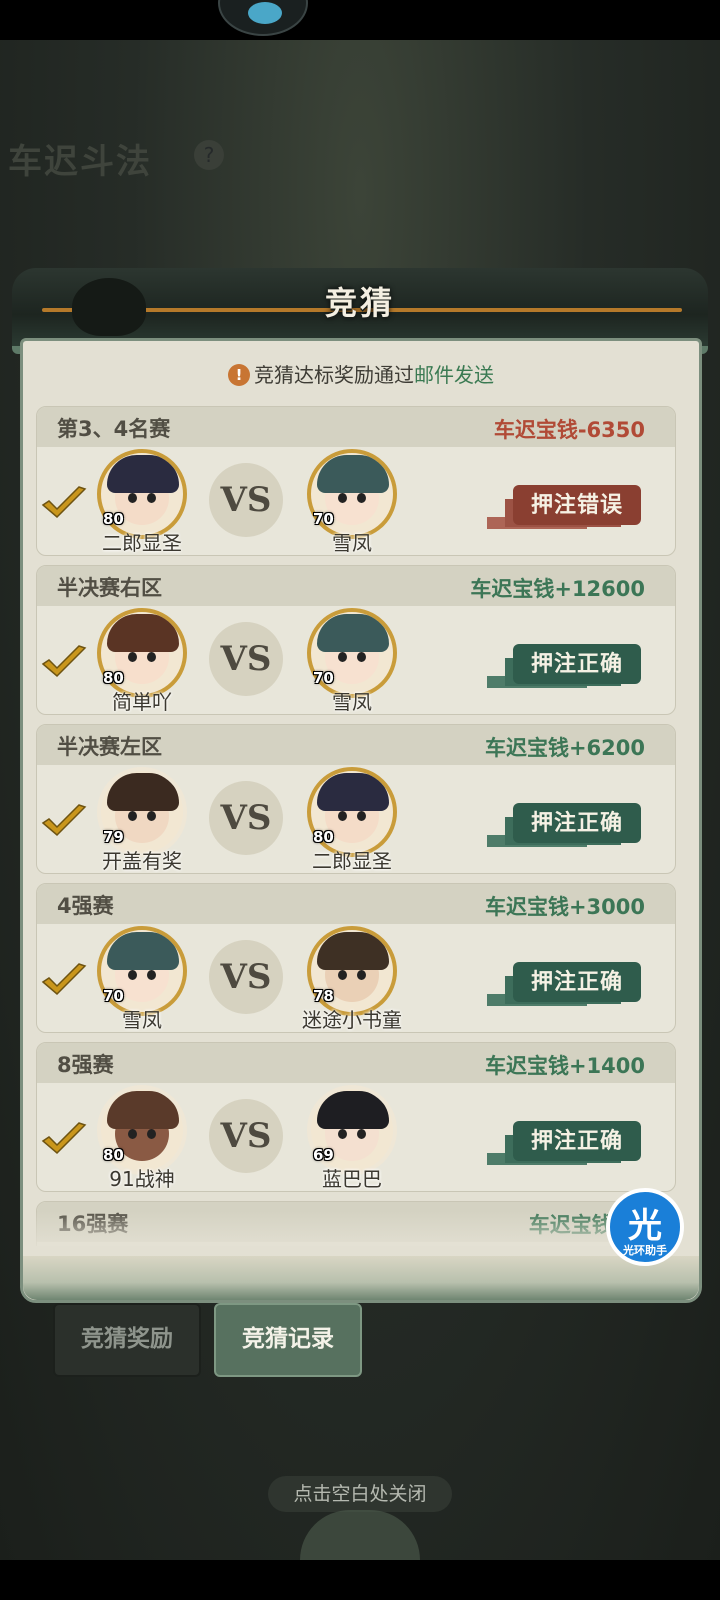 This screenshot has width=720, height=1600. I want to click on reward-amount: 车迟宝钱+12600, so click(557, 589).